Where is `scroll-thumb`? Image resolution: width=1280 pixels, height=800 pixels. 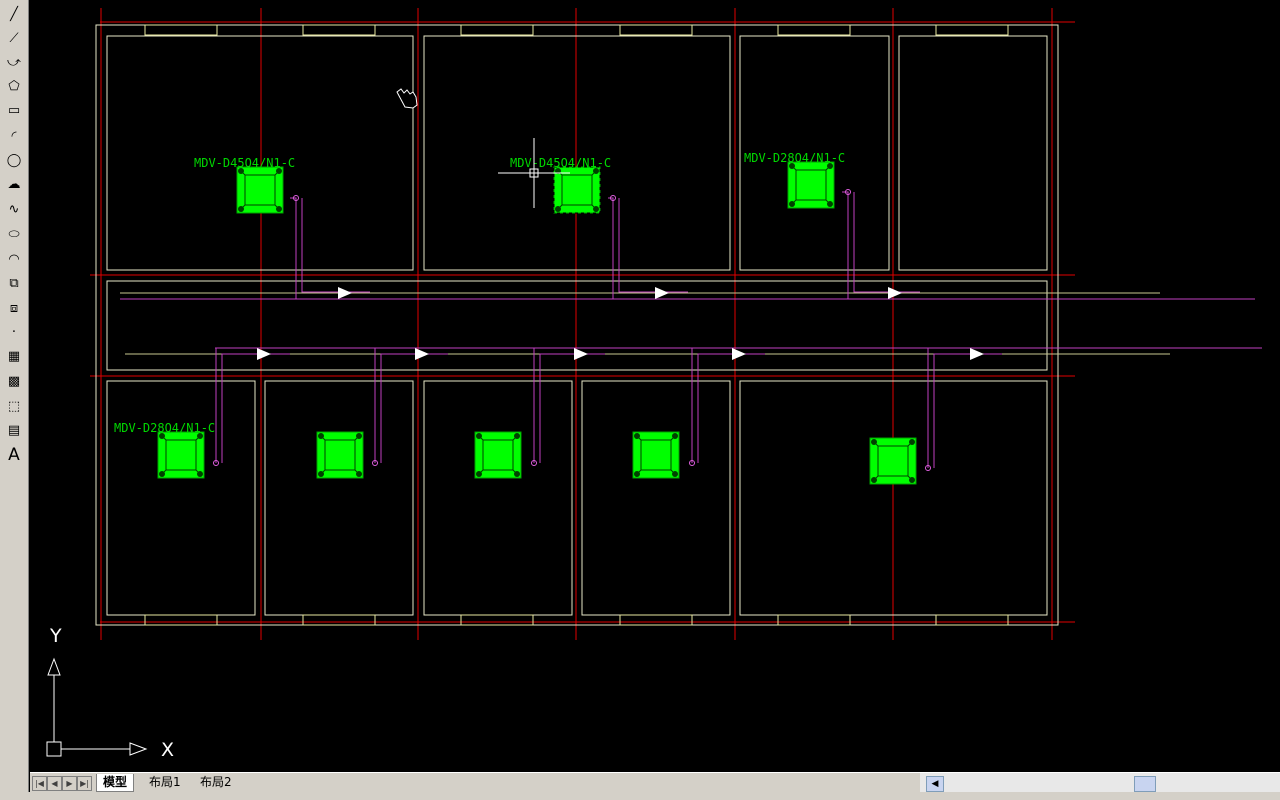
scroll-thumb is located at coordinates (1145, 784).